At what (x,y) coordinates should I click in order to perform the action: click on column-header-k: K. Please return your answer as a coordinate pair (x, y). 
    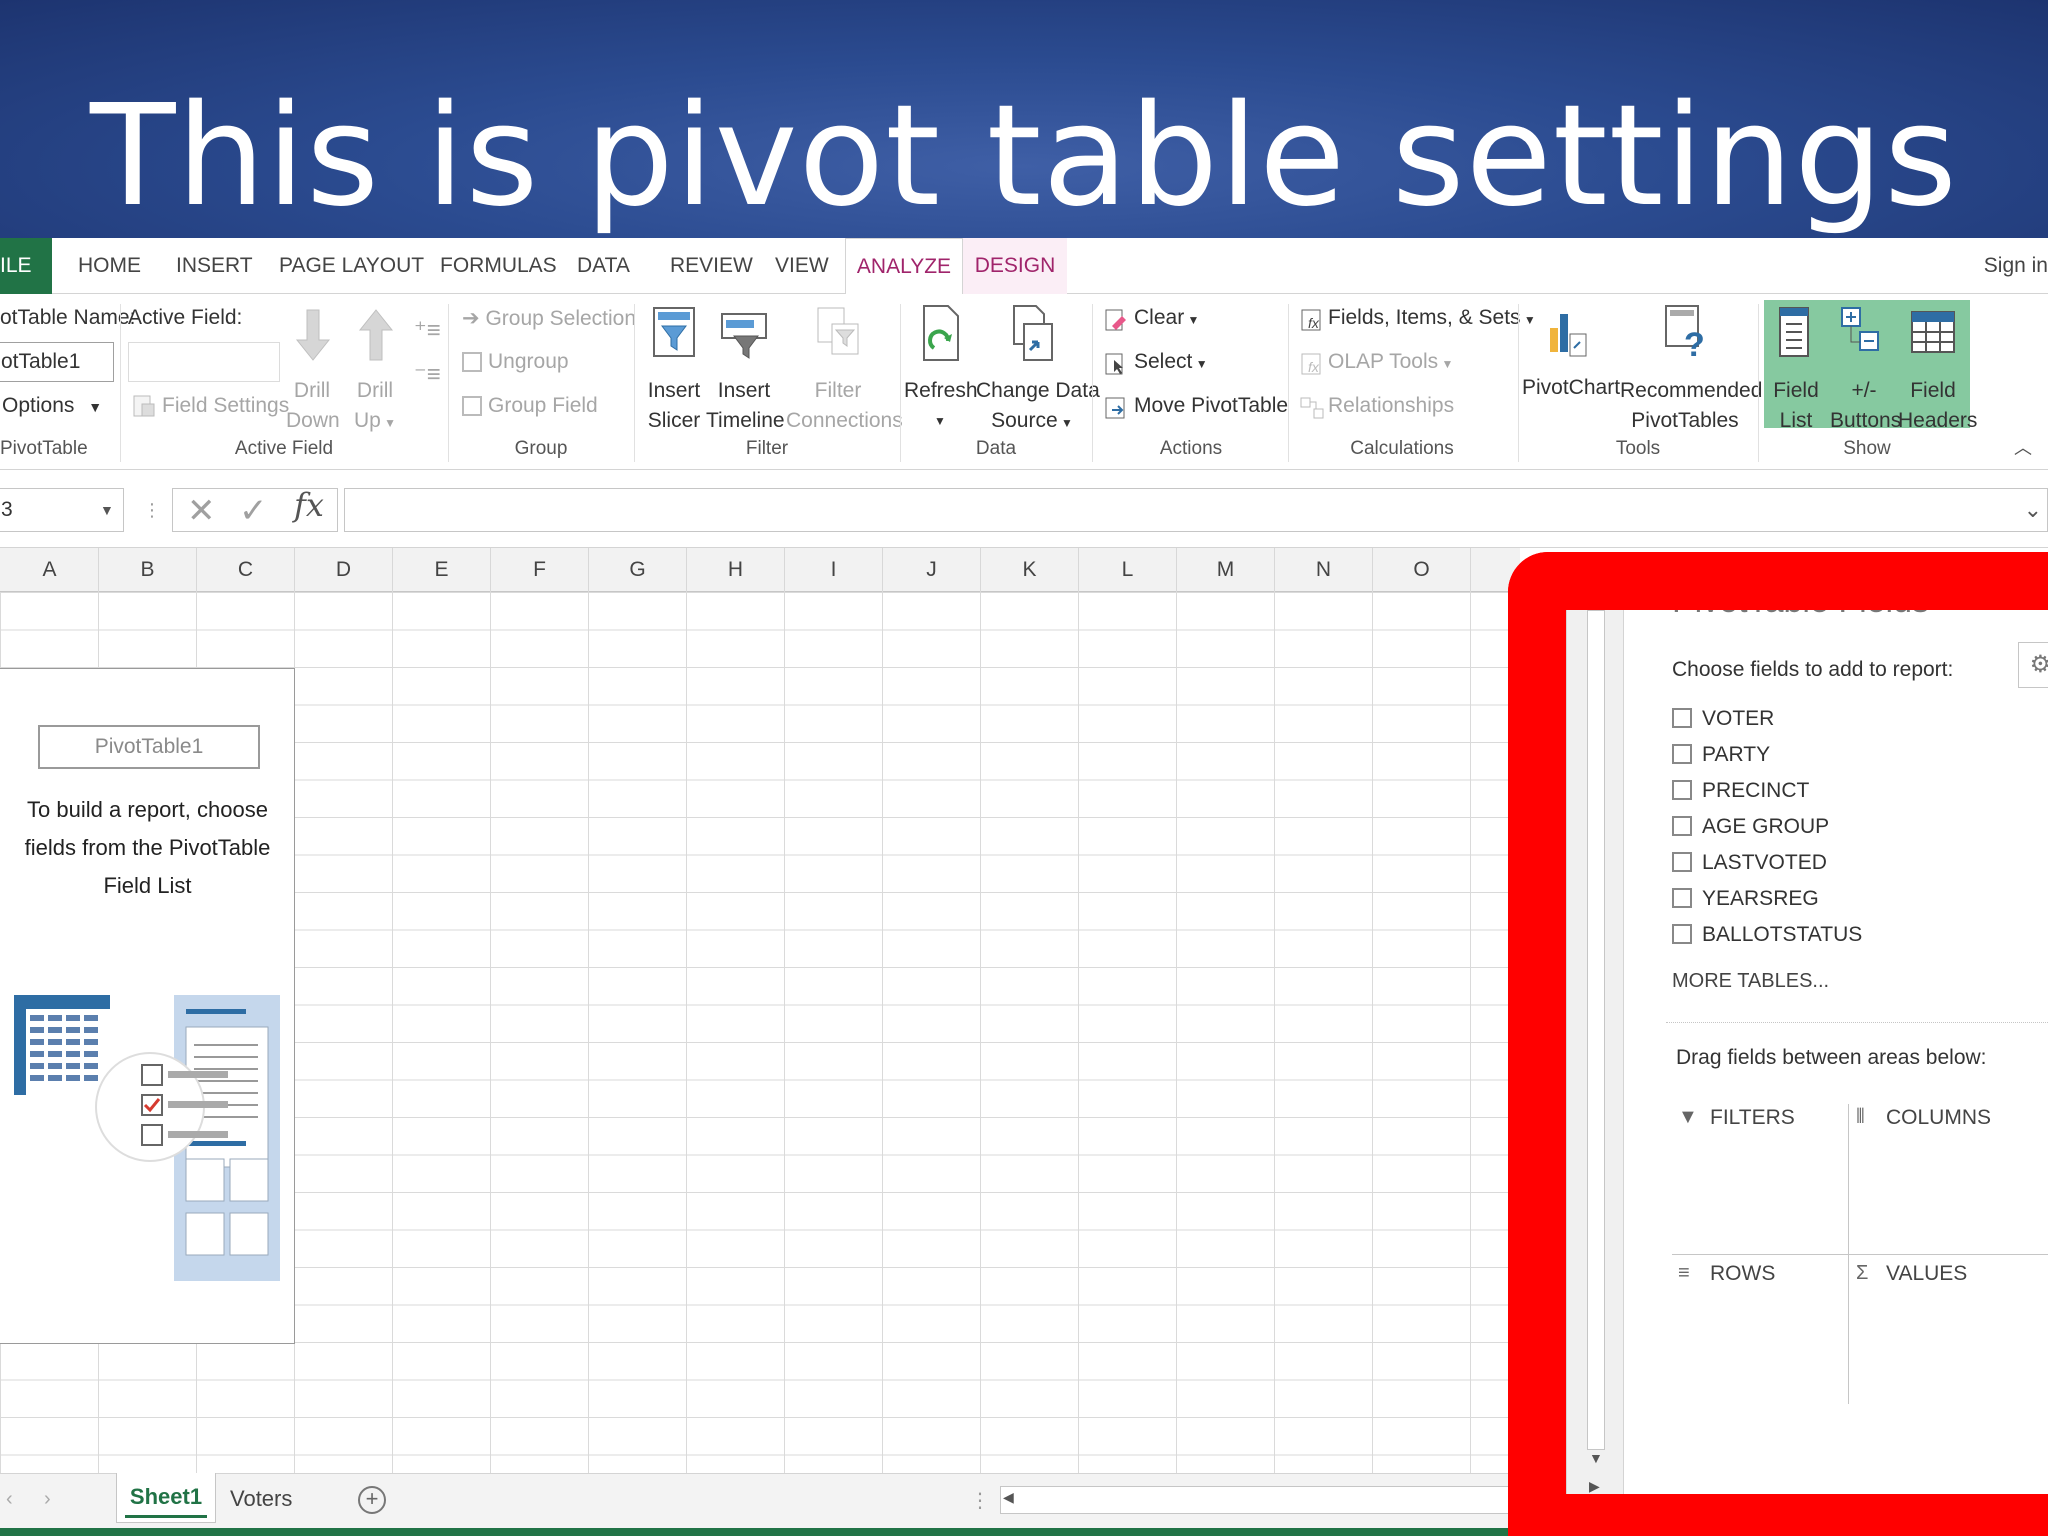
    Looking at the image, I should click on (1030, 570).